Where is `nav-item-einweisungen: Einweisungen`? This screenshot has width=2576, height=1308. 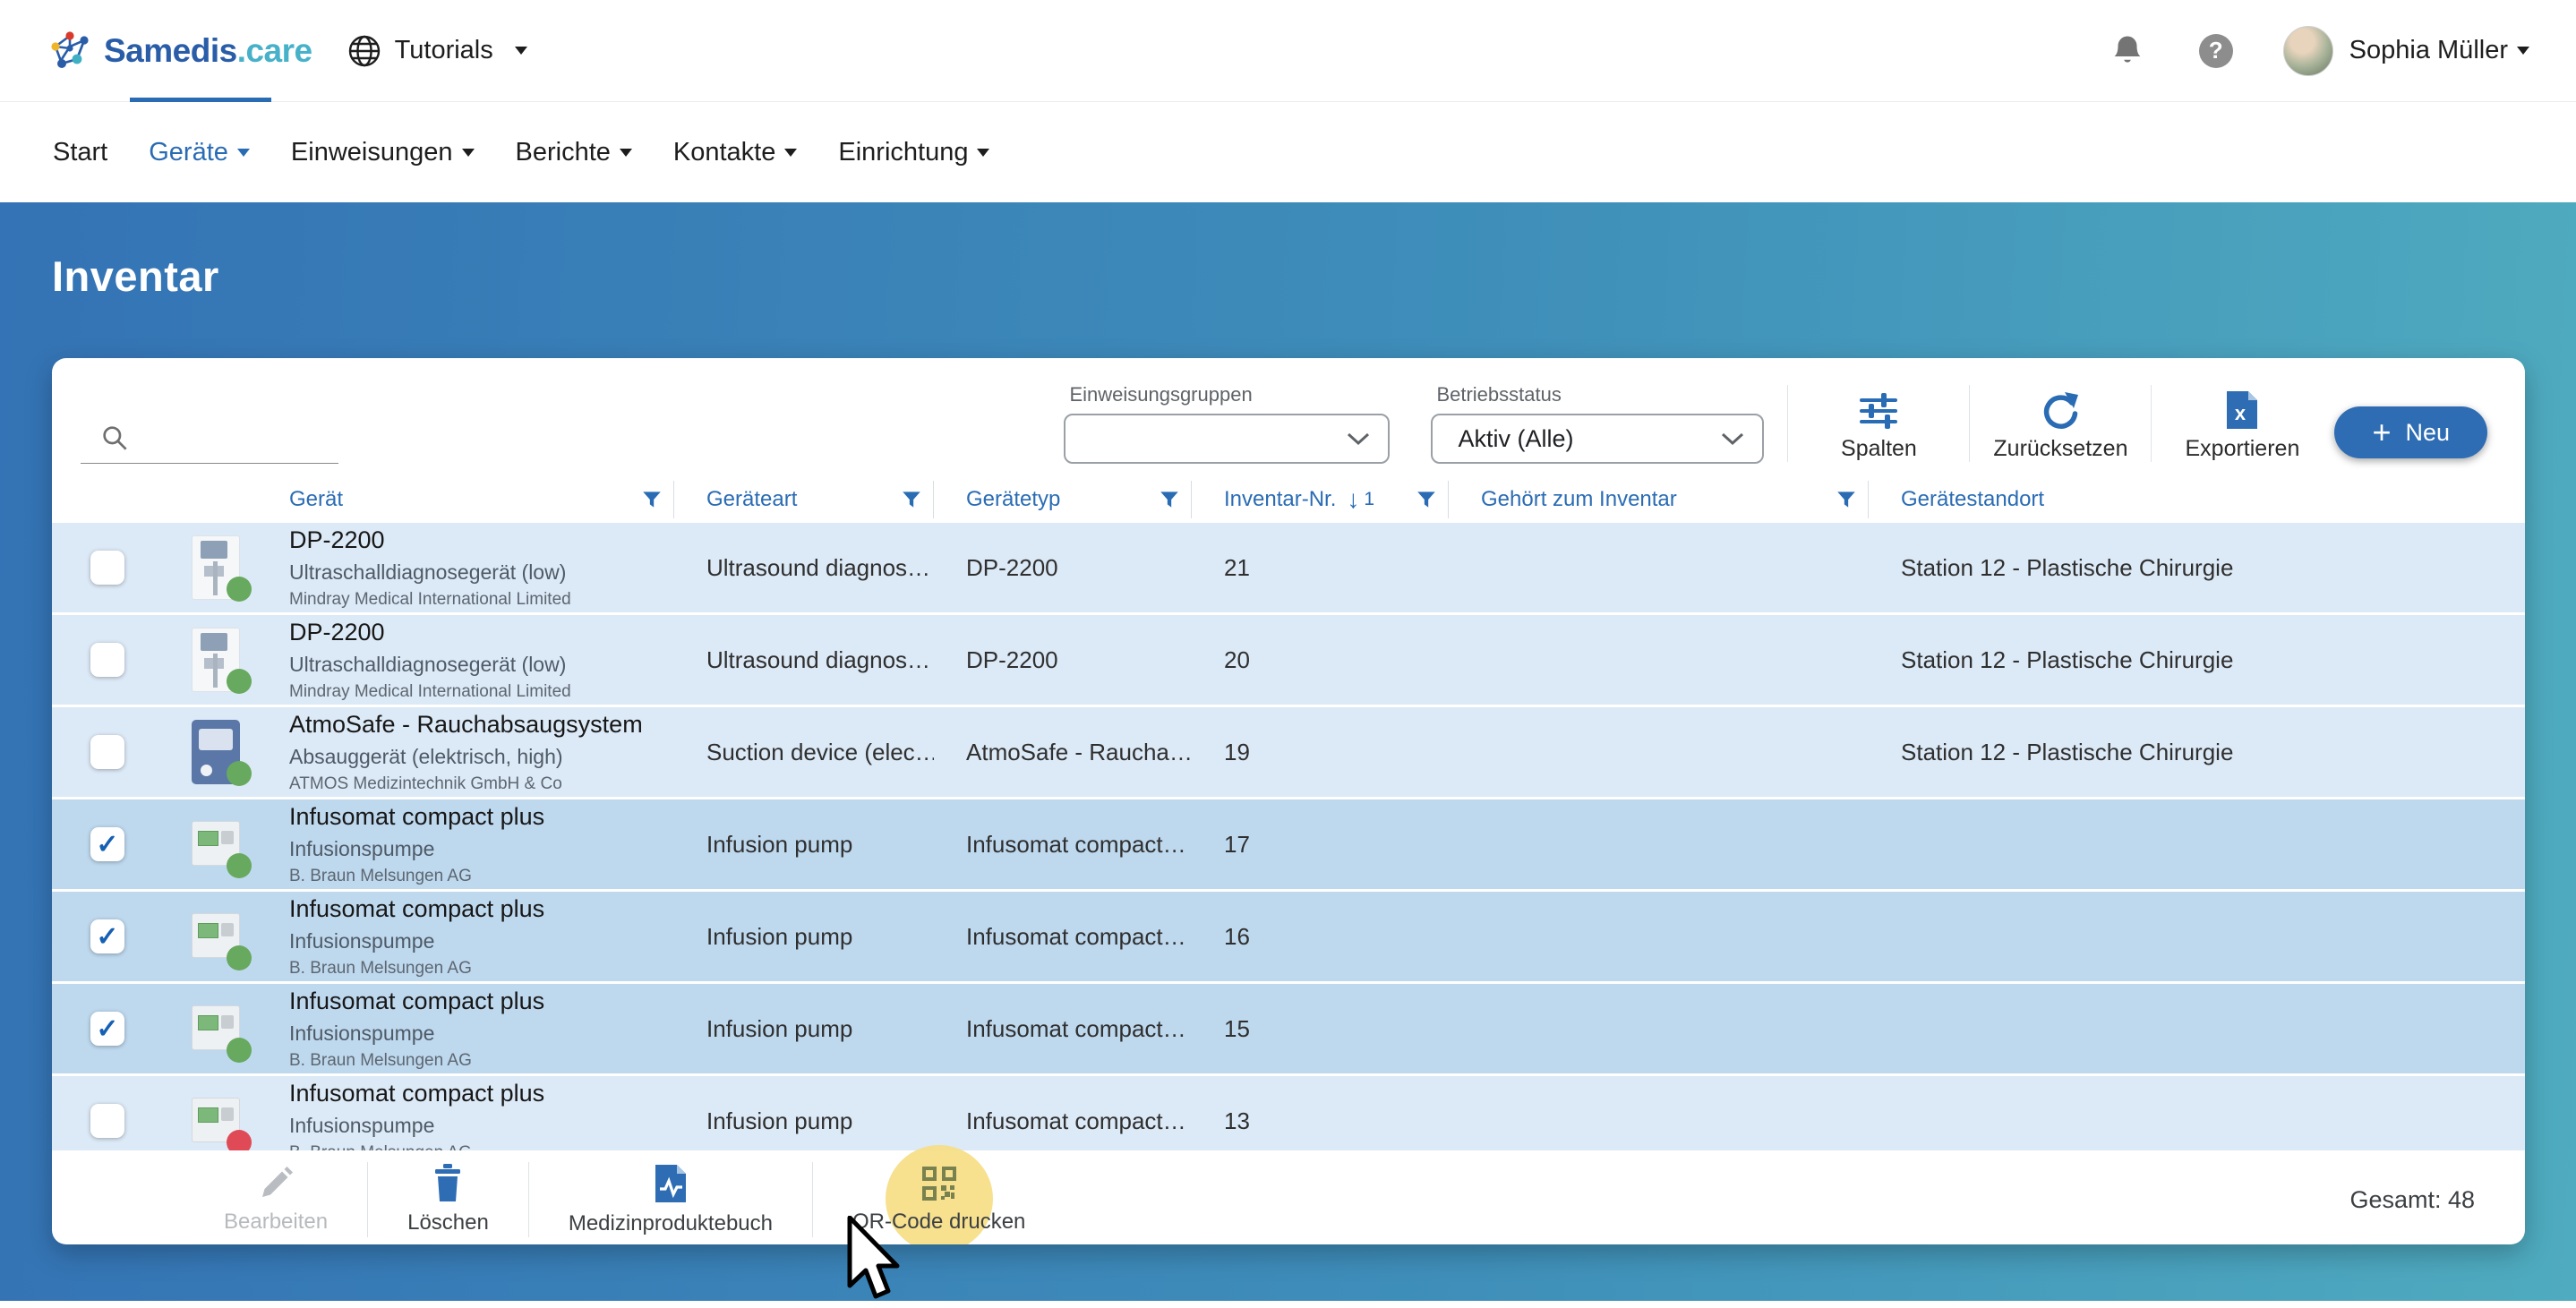 nav-item-einweisungen: Einweisungen is located at coordinates (383, 152).